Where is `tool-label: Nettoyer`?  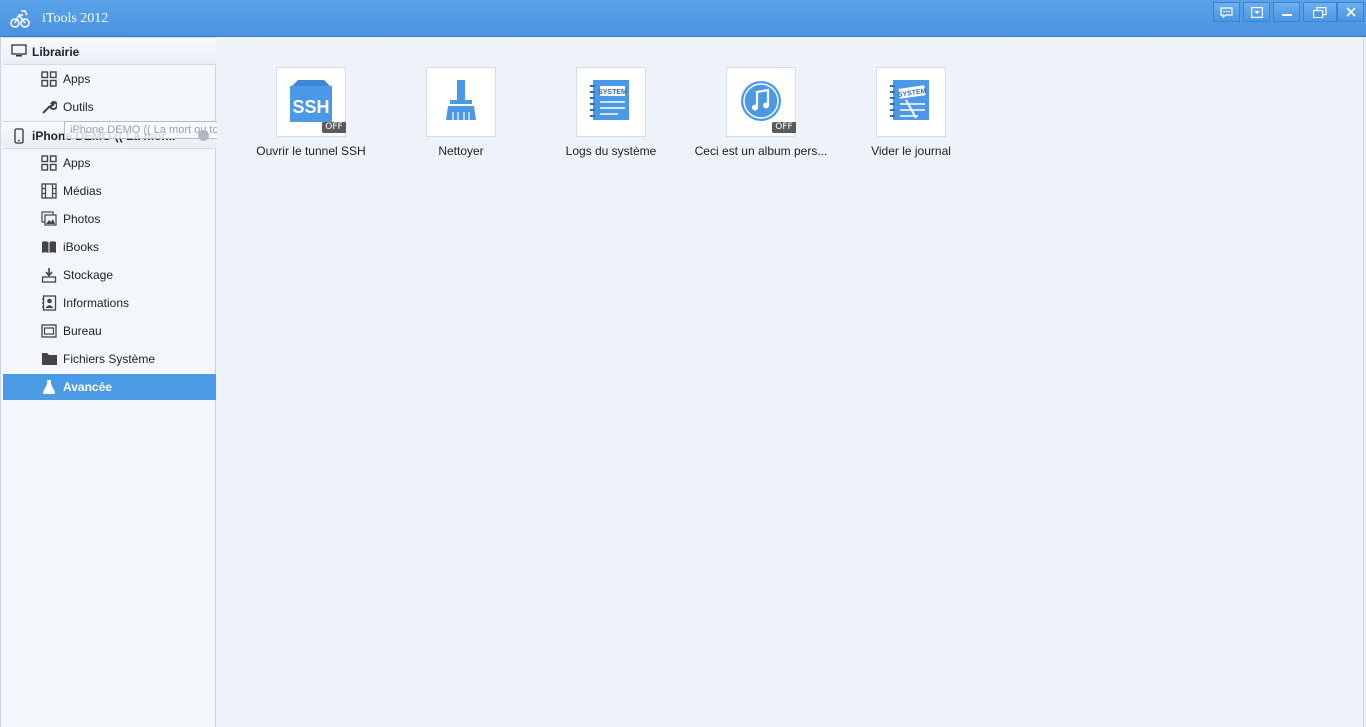
tool-label: Nettoyer is located at coordinates (461, 151).